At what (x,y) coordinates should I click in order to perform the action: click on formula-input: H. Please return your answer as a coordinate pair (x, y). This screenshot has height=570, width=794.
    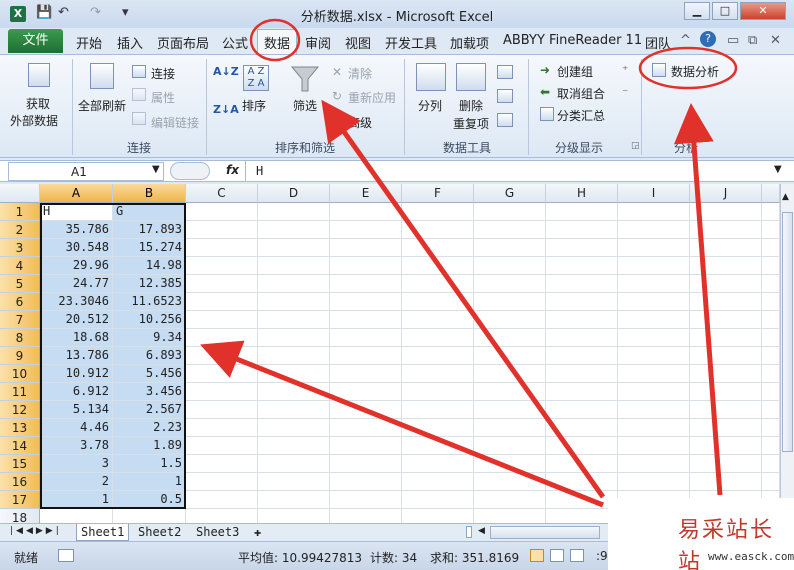
    Looking at the image, I should click on (259, 171).